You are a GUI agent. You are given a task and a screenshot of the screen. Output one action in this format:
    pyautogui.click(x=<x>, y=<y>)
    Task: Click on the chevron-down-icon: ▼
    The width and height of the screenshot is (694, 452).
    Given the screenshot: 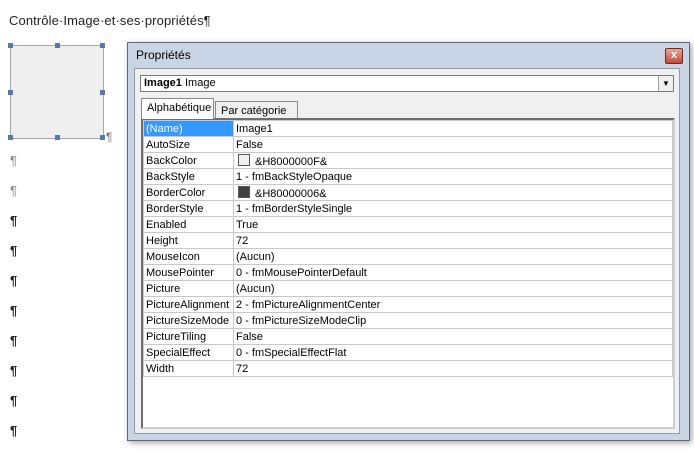 What is the action you would take?
    pyautogui.click(x=665, y=83)
    